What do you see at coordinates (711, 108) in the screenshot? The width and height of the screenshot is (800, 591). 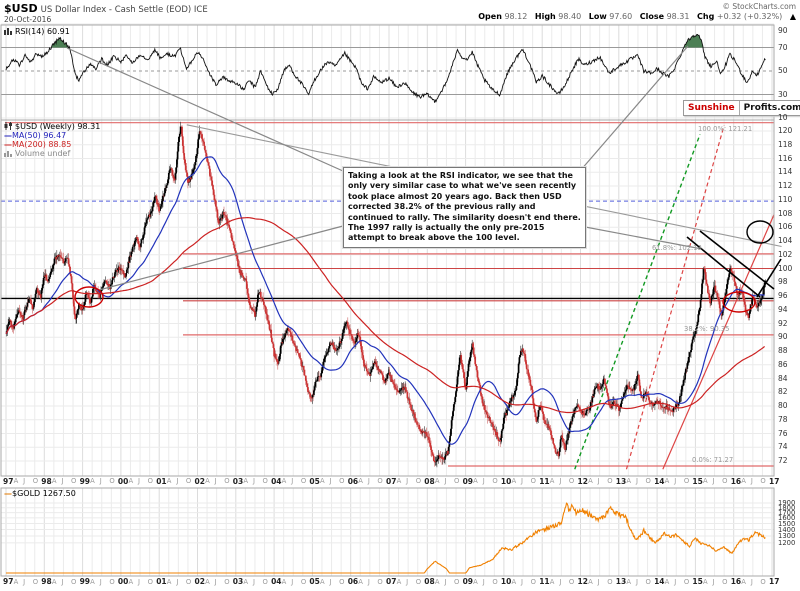 I see `brand-part1: Sunshine` at bounding box center [711, 108].